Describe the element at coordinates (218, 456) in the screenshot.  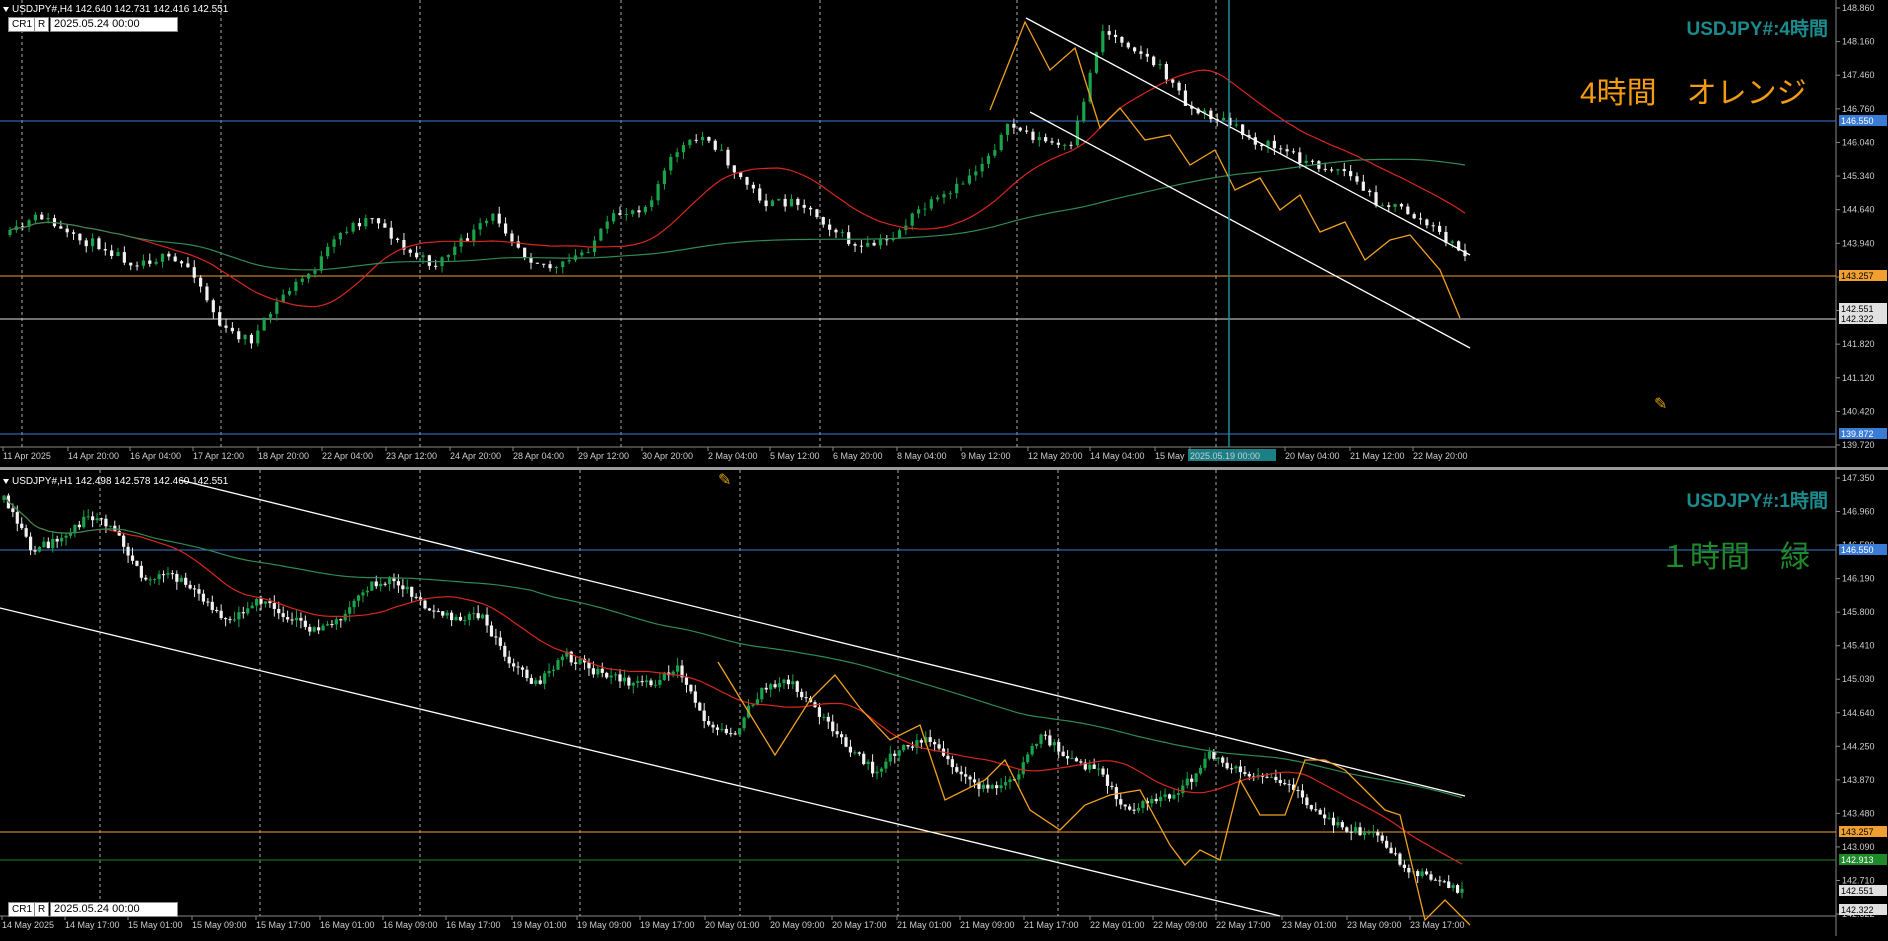
I see `time-tick-label: 17 Apr 12:00` at that location.